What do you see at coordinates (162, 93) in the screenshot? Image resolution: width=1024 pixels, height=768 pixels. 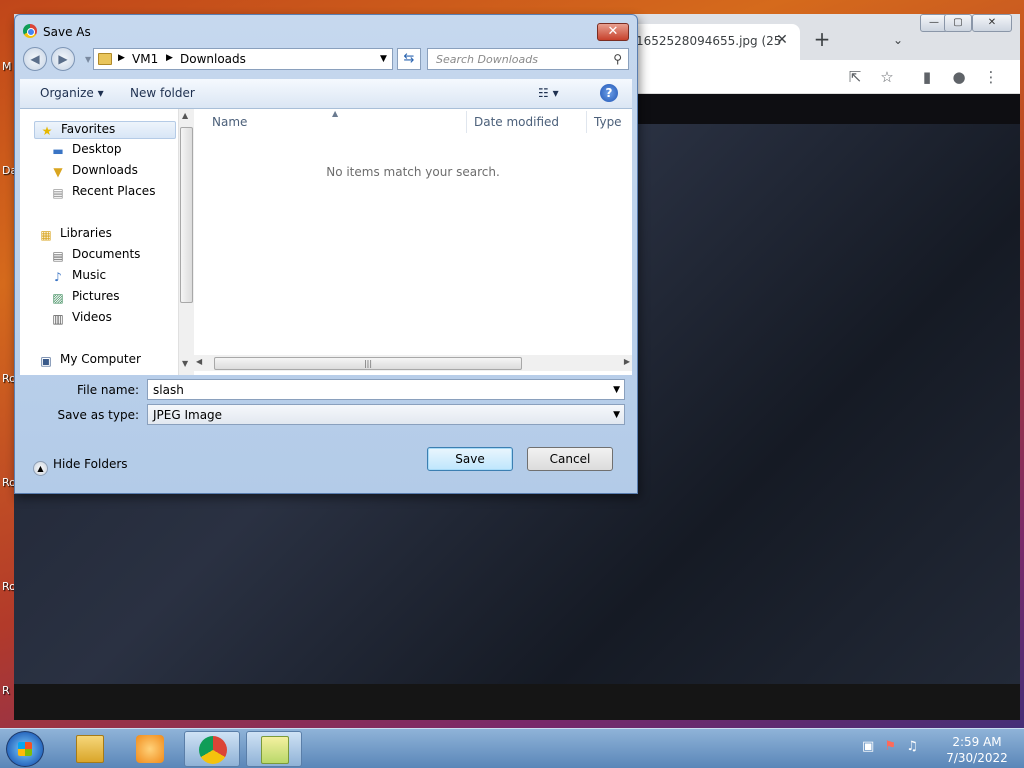 I see `new-folder-button: New folder` at bounding box center [162, 93].